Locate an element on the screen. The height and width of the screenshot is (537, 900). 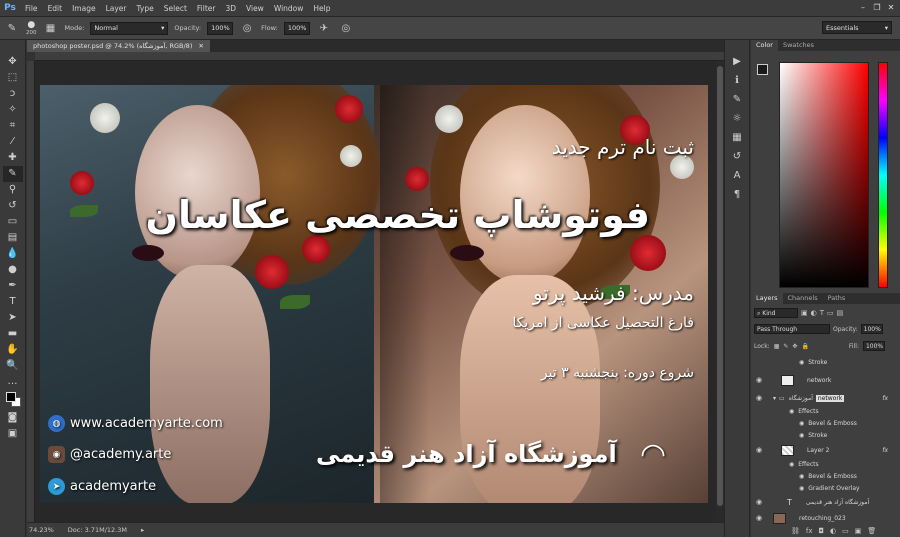
fg-color-chip is located at coordinates (762, 69).